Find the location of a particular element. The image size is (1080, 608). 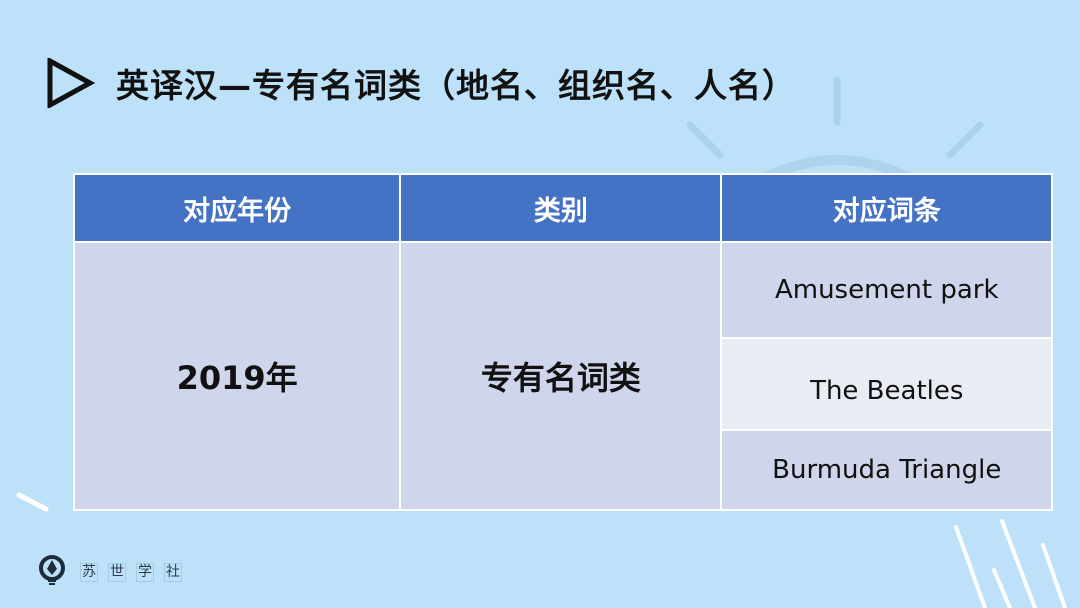

brand-char: 世 is located at coordinates (117, 572).